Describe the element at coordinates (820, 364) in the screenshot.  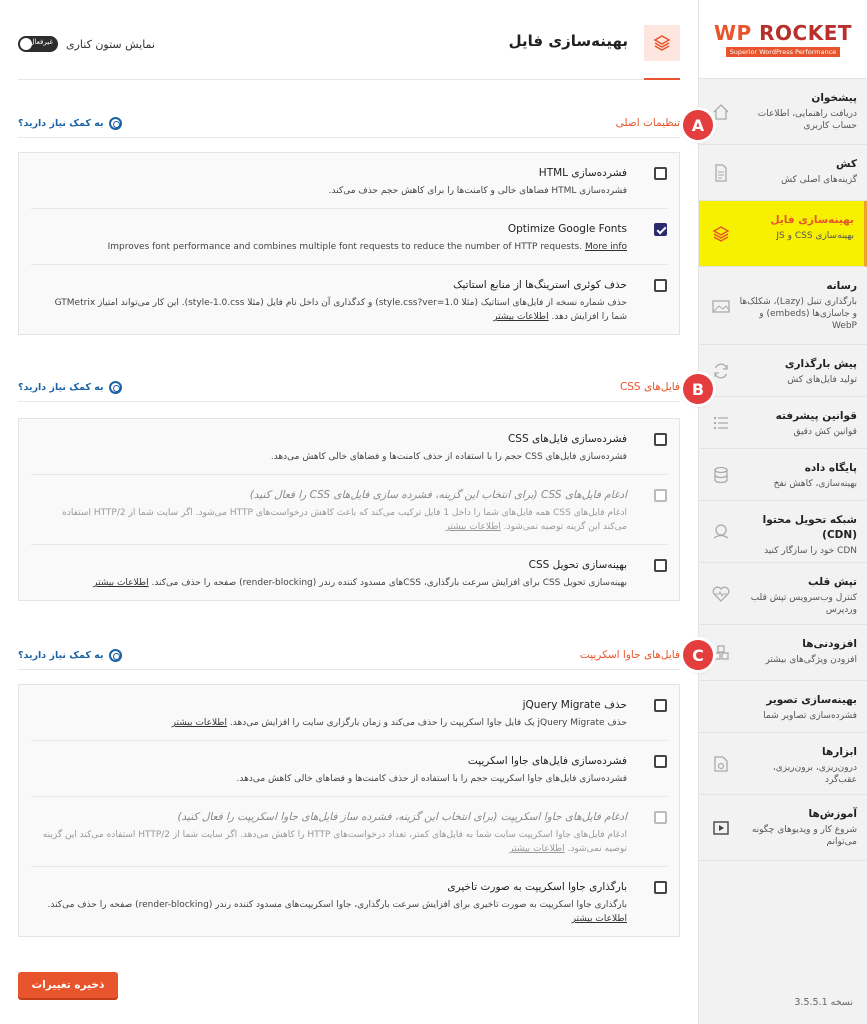
I see `sidebar-item-title: پیش بارگذاری` at that location.